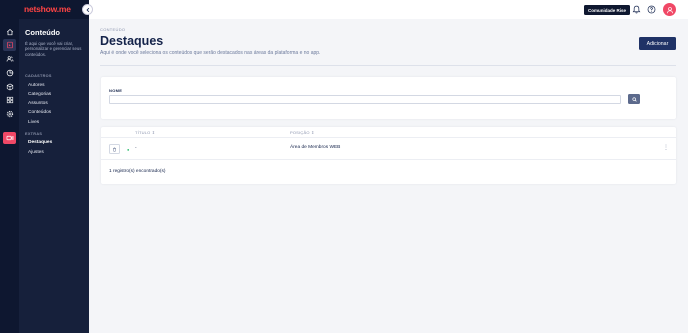 Image resolution: width=688 pixels, height=333 pixels. I want to click on brand-area: netshow.me, so click(44, 9).